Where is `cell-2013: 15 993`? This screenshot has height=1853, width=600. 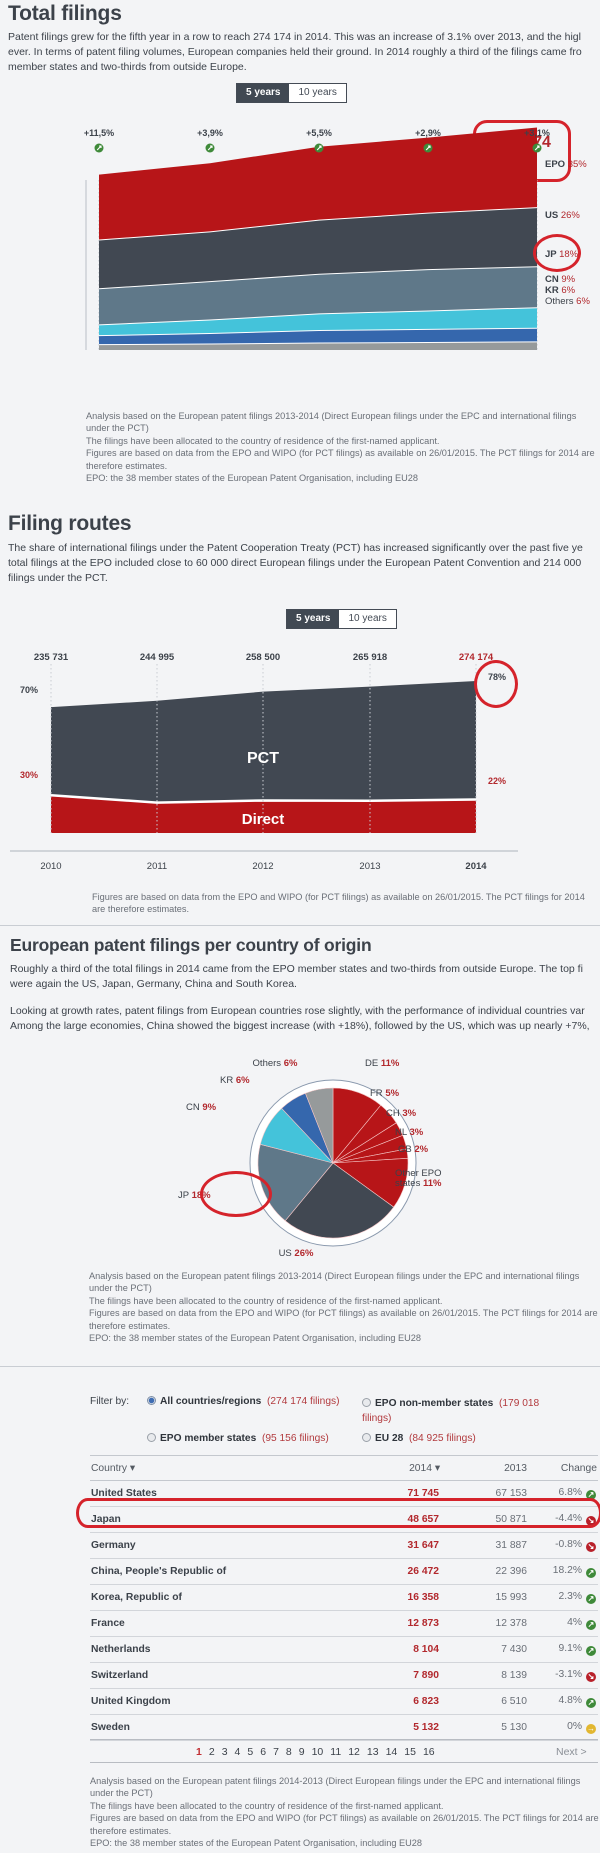
cell-2013: 15 993 is located at coordinates (484, 1597).